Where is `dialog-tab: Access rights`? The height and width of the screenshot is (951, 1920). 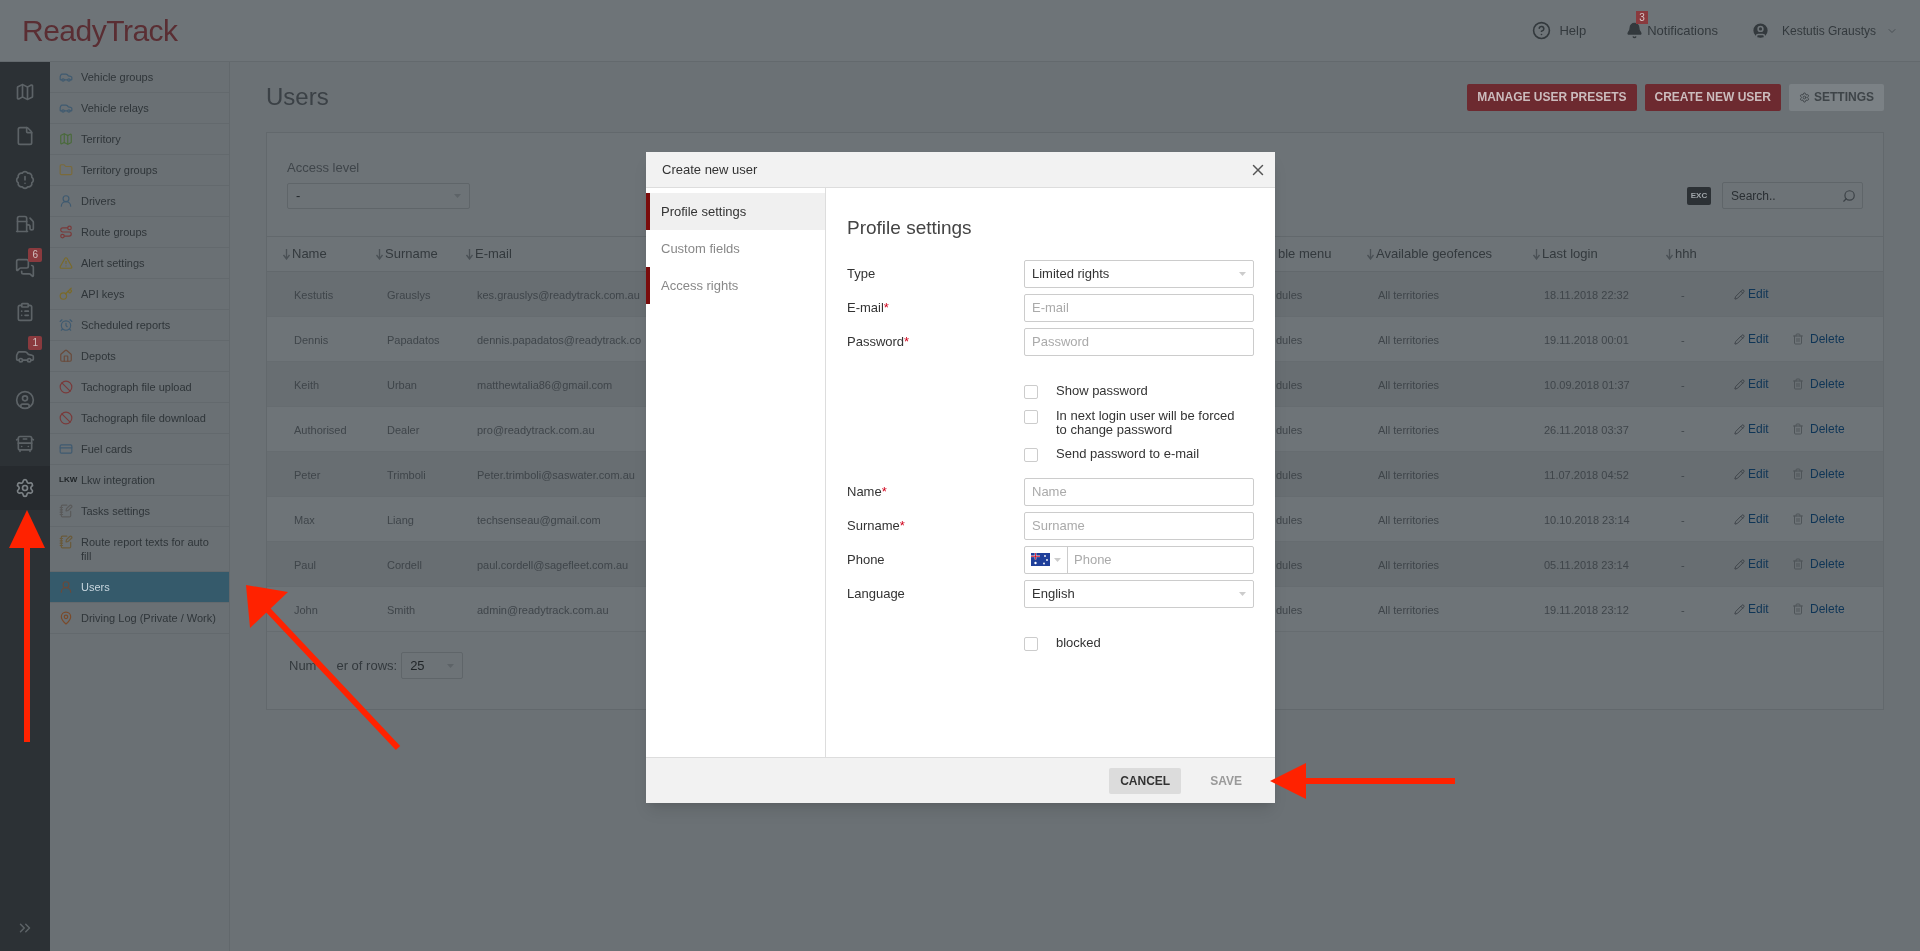
dialog-tab: Access rights is located at coordinates (735, 285).